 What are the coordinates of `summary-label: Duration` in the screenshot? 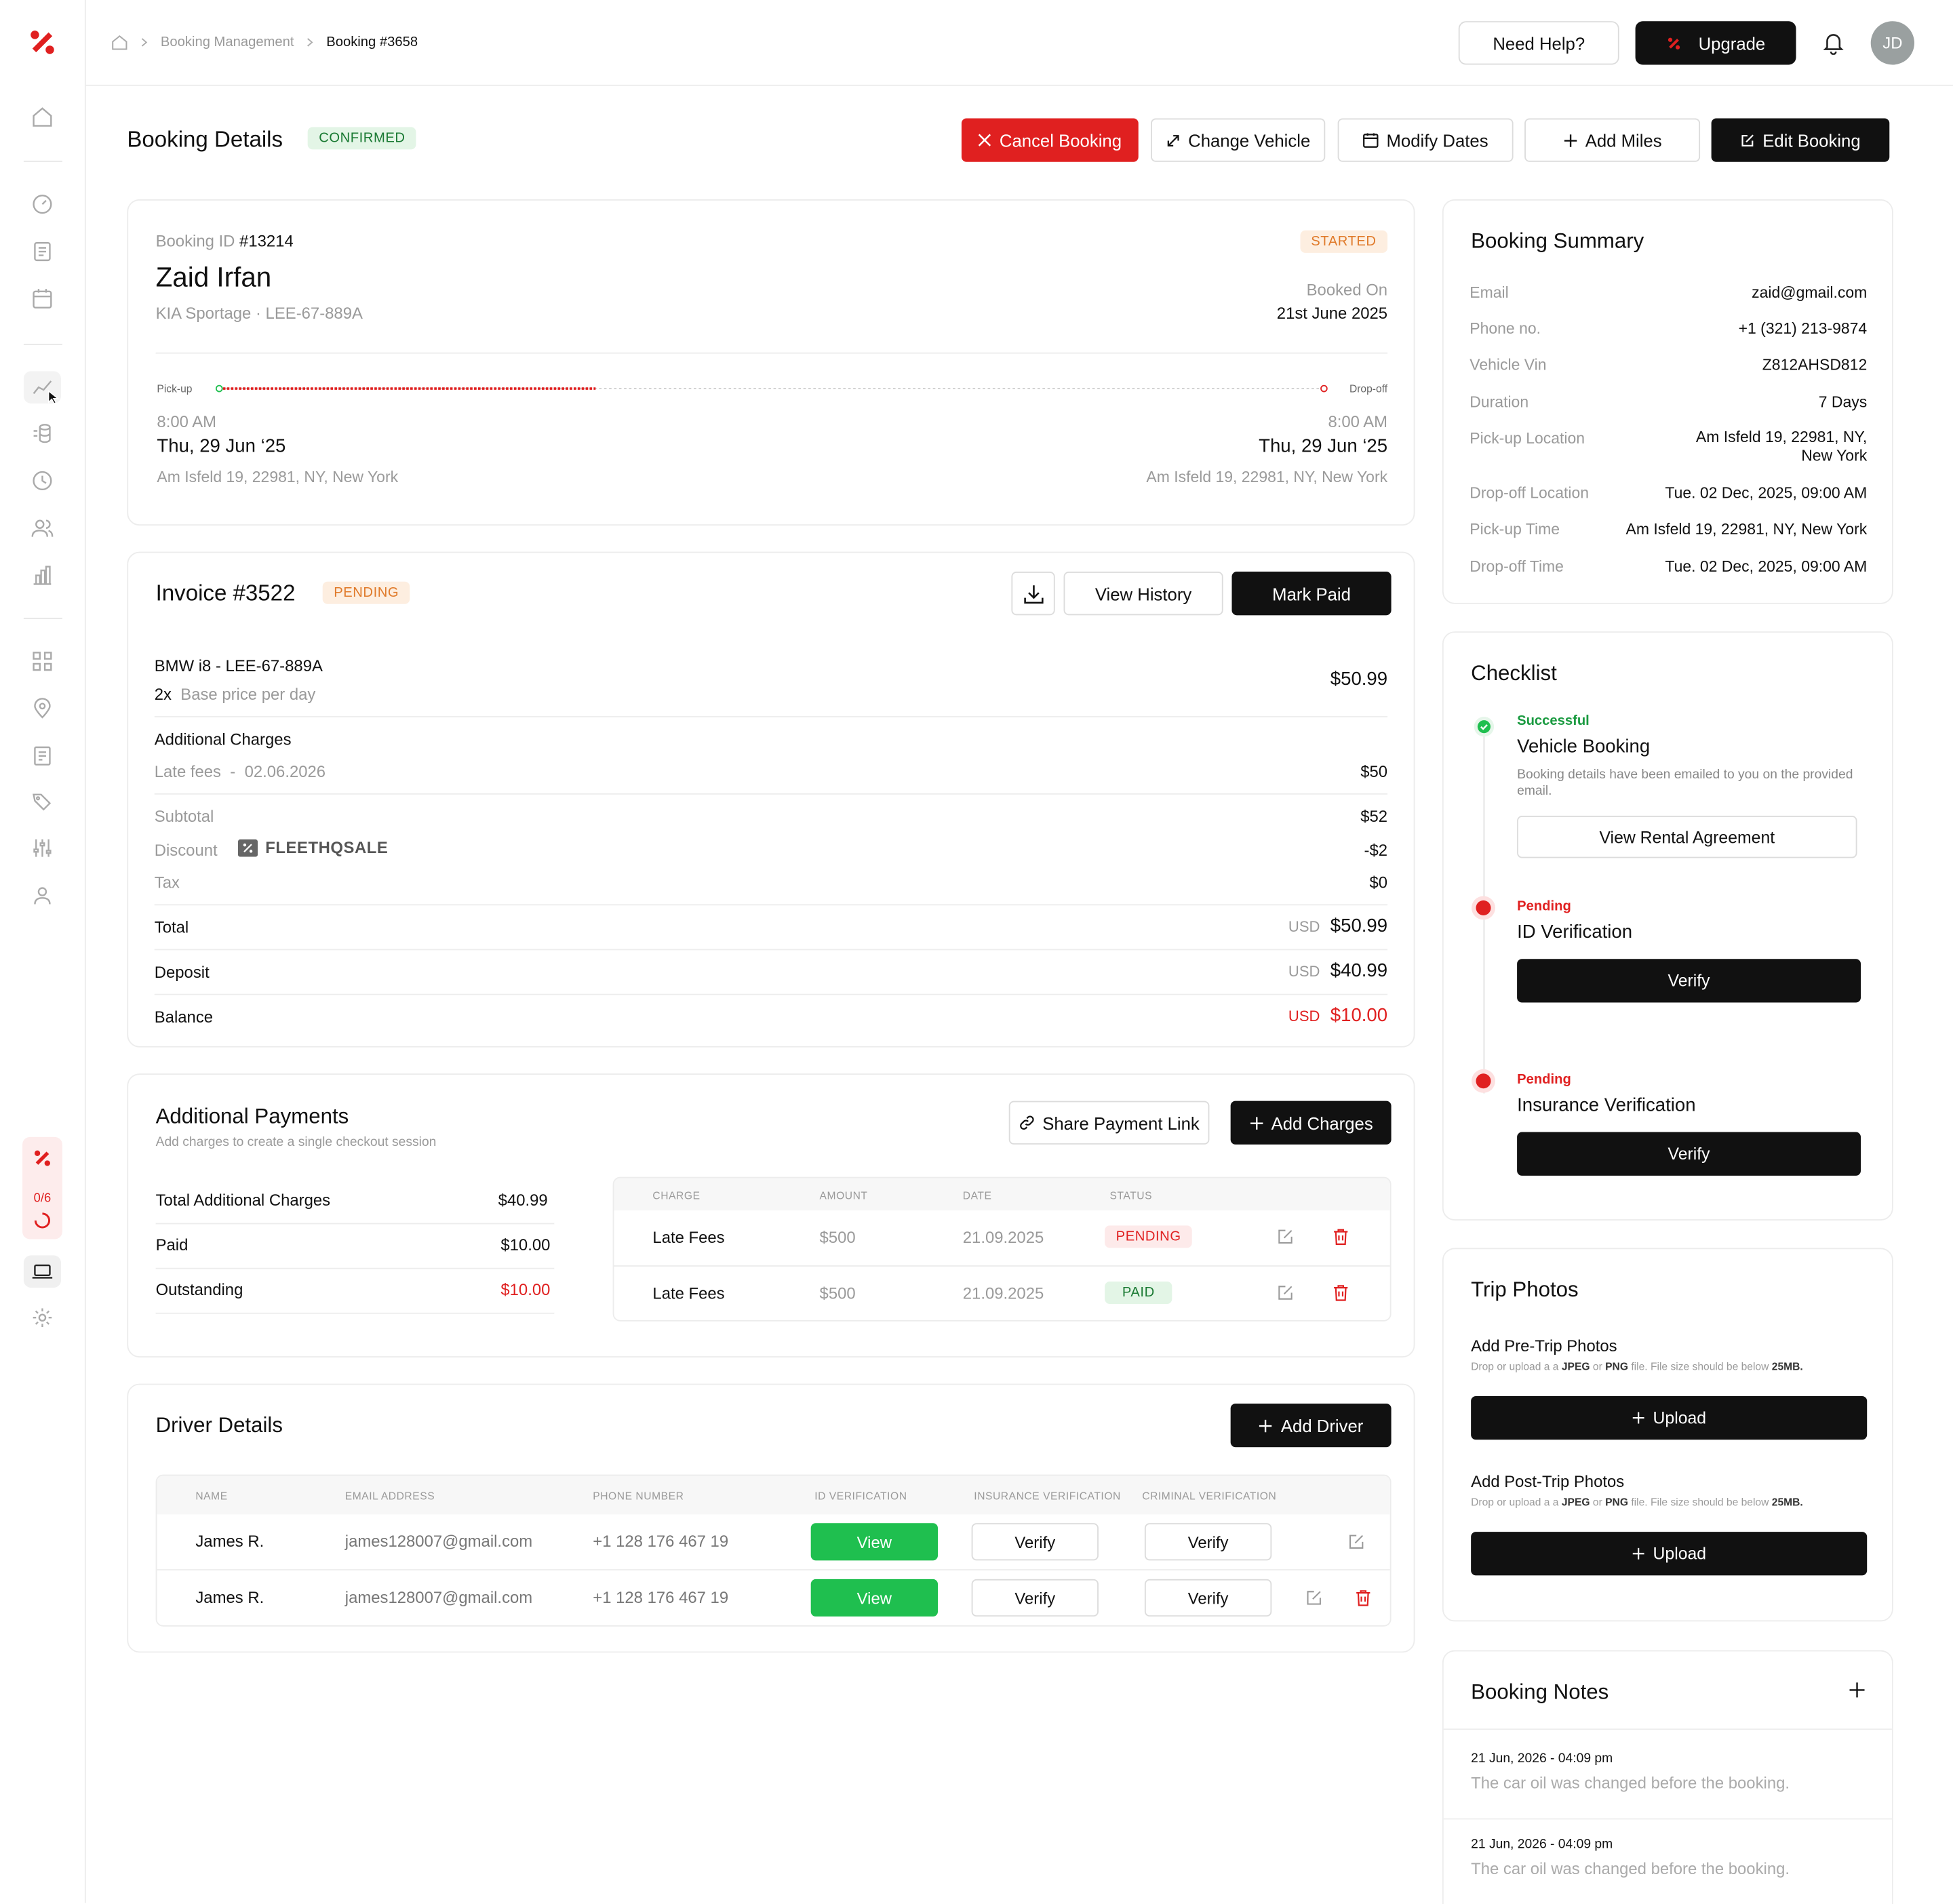 It's located at (1499, 402).